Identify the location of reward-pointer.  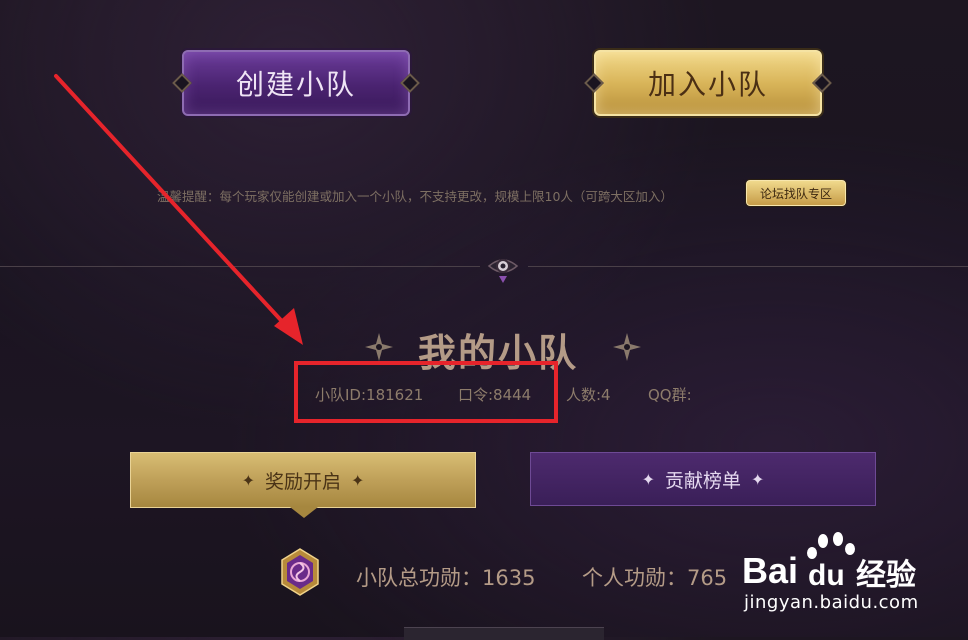
(304, 512).